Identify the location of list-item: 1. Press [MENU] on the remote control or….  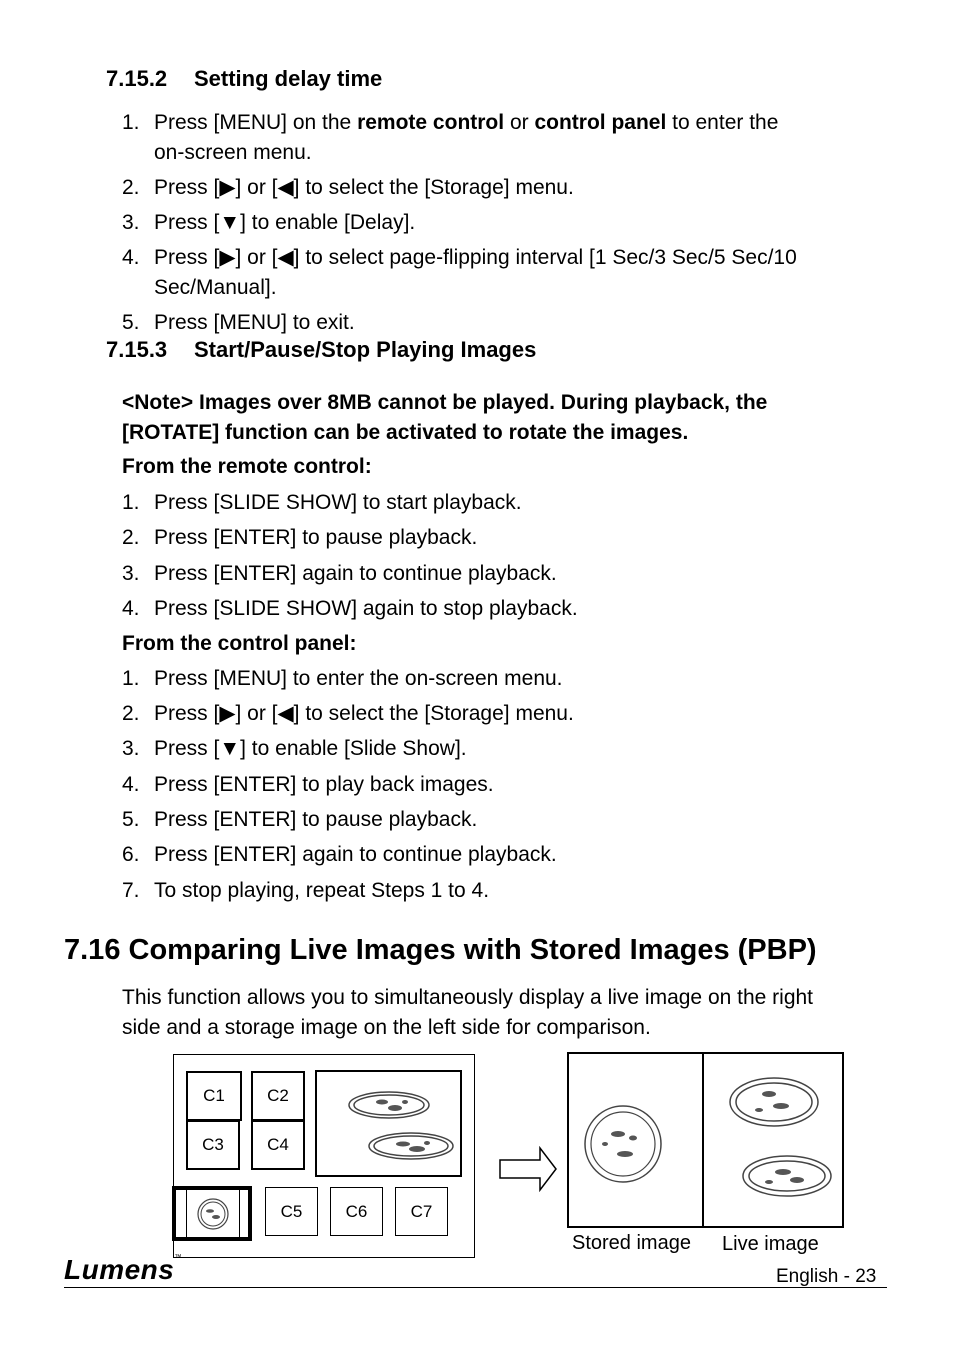
(522, 138).